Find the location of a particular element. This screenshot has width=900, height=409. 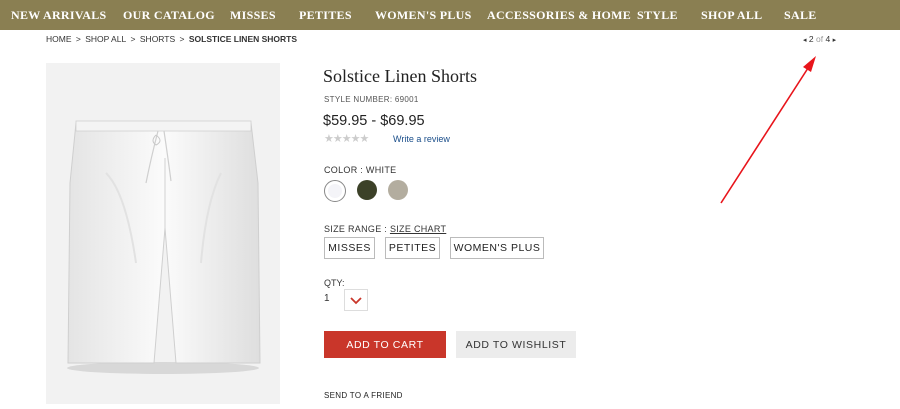

size-petites-button: PETITES is located at coordinates (412, 248).